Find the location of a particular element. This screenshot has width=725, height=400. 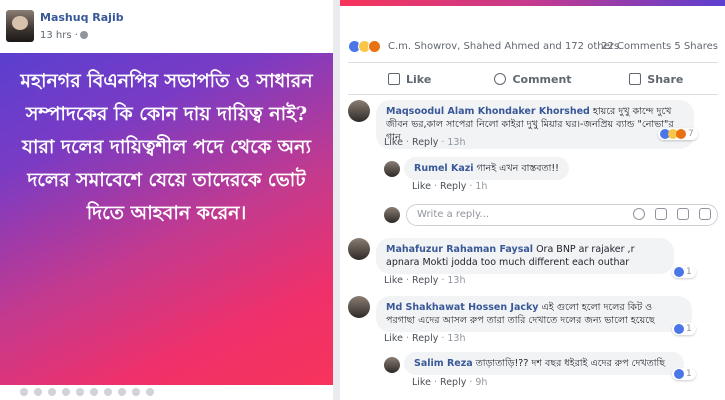

gif-icon is located at coordinates (683, 214).